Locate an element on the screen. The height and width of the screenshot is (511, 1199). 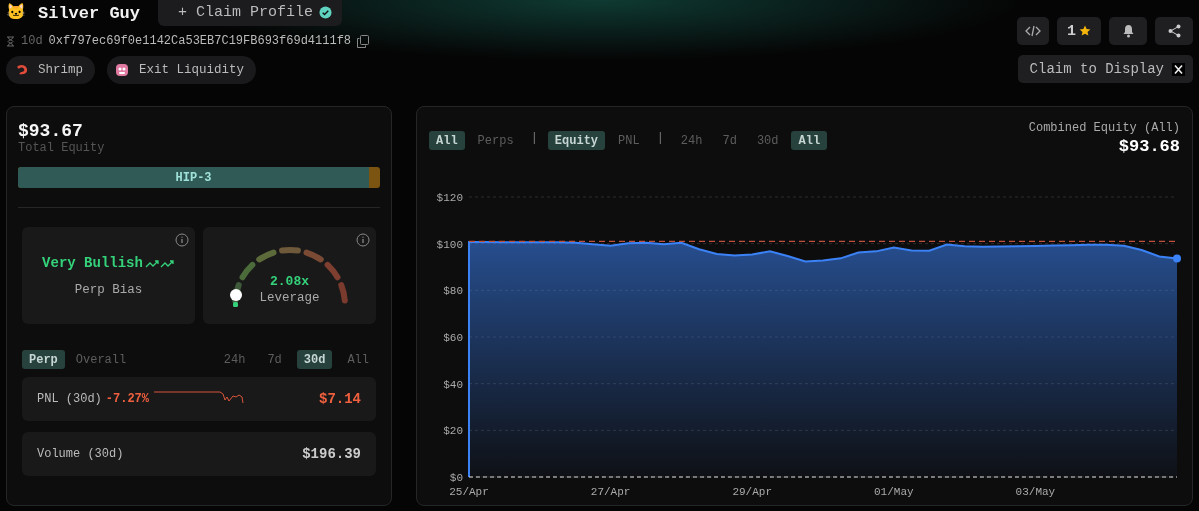
last-point-marker is located at coordinates (1177, 258).